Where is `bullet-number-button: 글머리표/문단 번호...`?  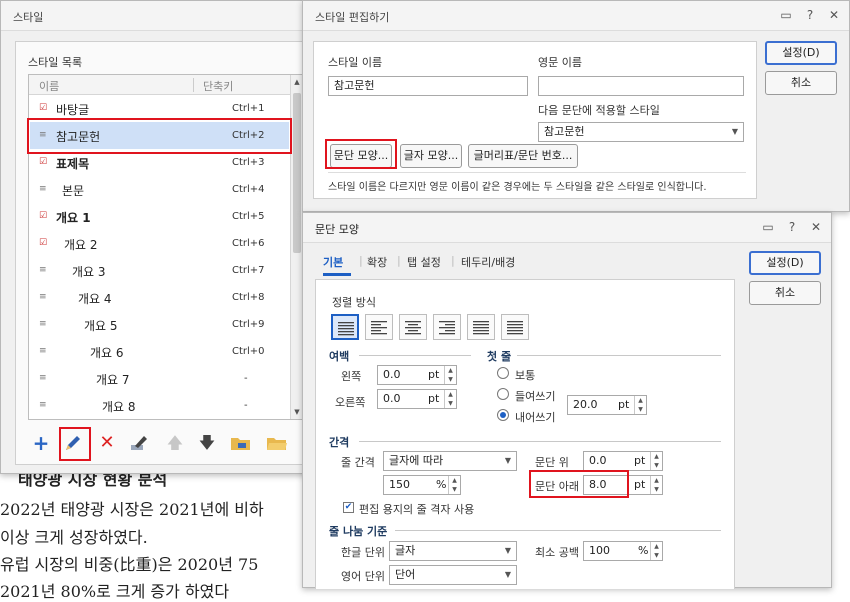
bullet-number-button: 글머리표/문단 번호... is located at coordinates (523, 156).